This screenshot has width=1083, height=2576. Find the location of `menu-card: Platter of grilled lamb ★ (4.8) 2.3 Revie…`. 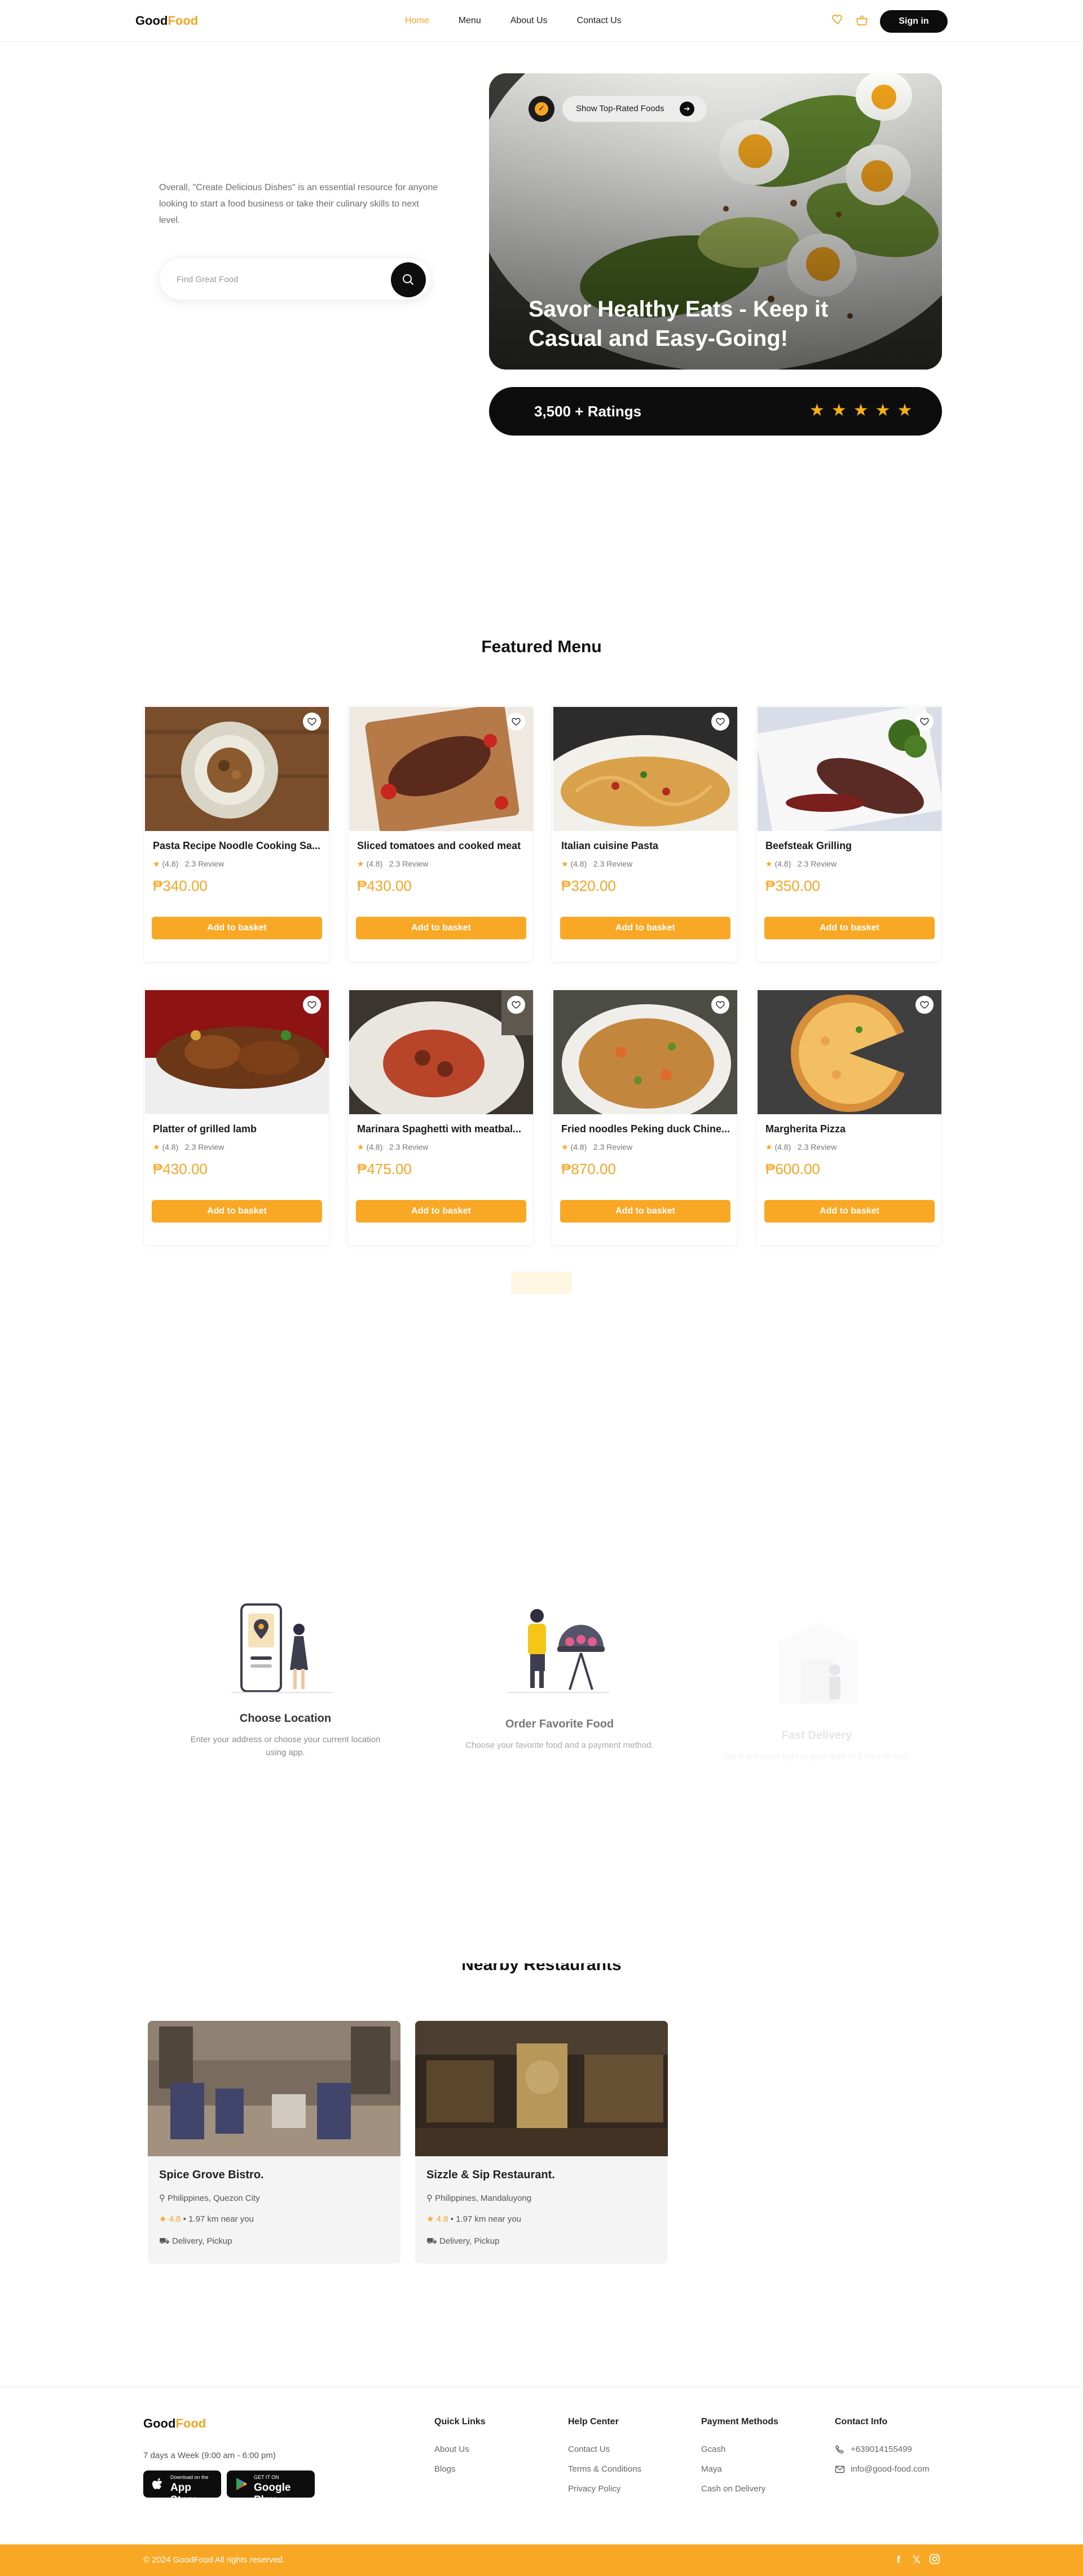

menu-card: Platter of grilled lamb ★ (4.8) 2.3 Revie… is located at coordinates (236, 1117).